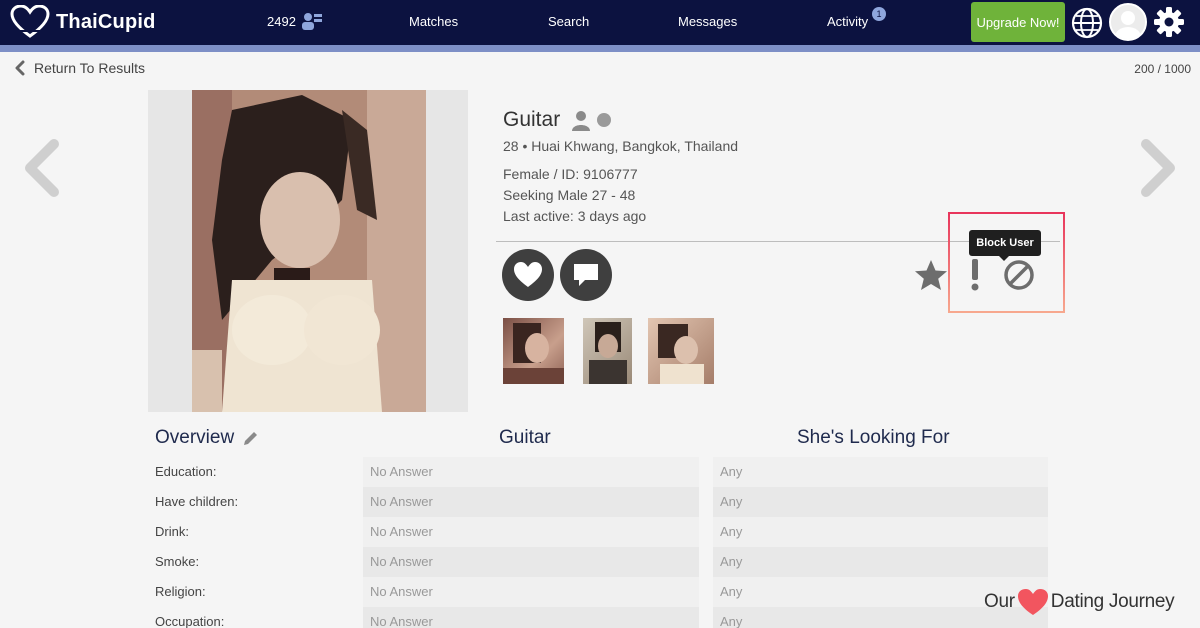  I want to click on result-position: 200 / 1000, so click(1162, 69).